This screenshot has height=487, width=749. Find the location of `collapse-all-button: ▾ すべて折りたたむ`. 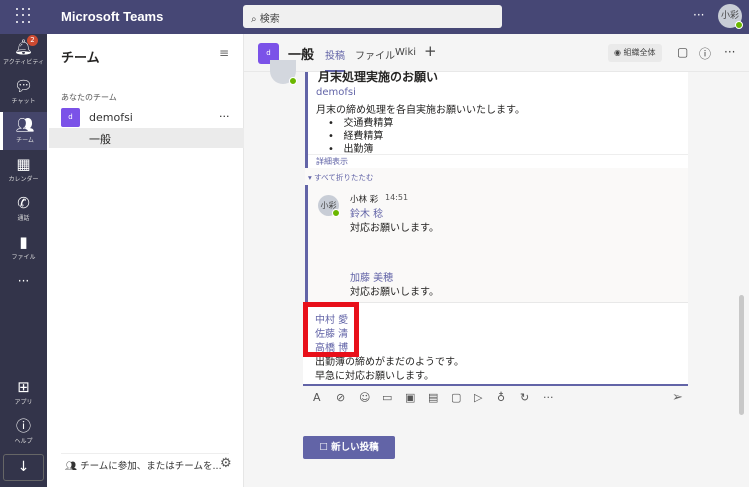

collapse-all-button: ▾ すべて折りたたむ is located at coordinates (496, 176).